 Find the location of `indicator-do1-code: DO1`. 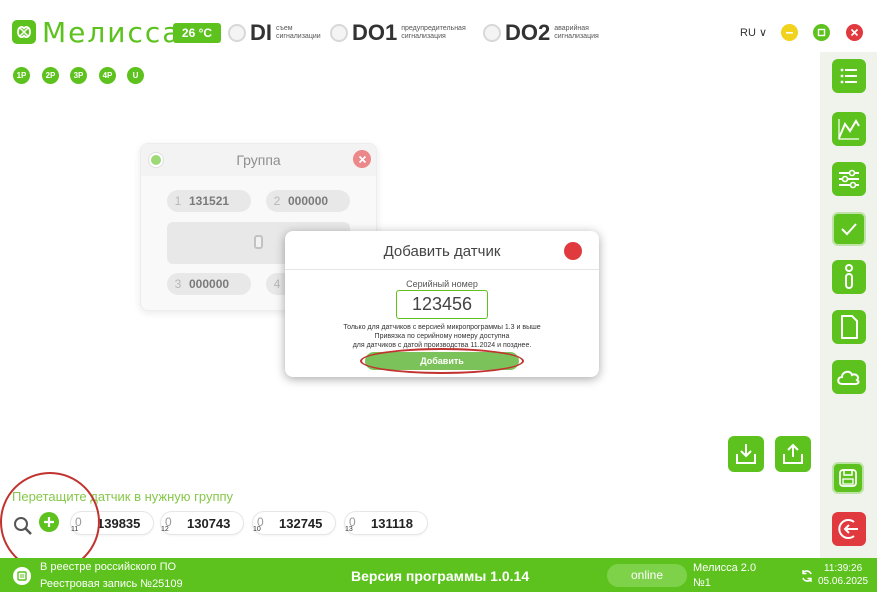

indicator-do1-code: DO1 is located at coordinates (375, 32).